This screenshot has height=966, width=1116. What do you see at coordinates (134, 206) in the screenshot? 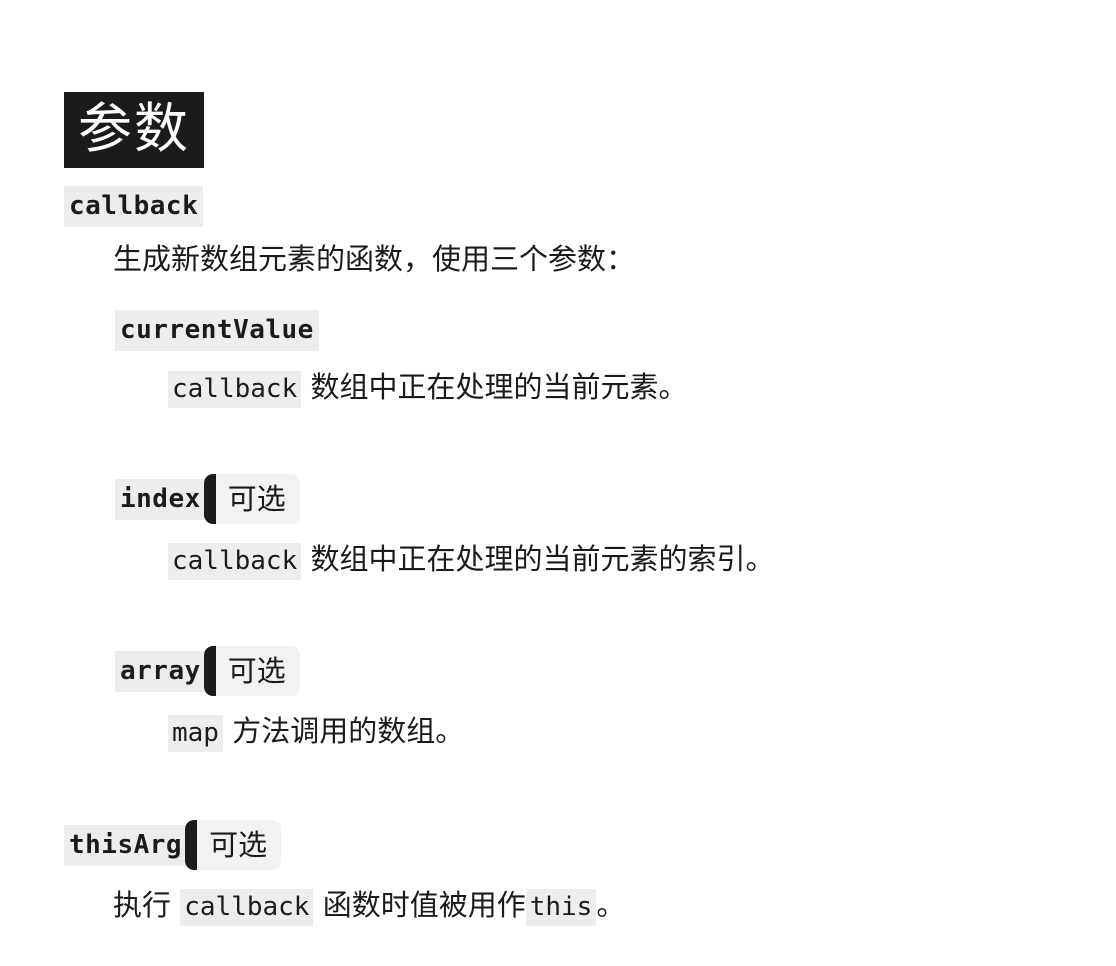
I see `param-name-callback: callback` at bounding box center [134, 206].